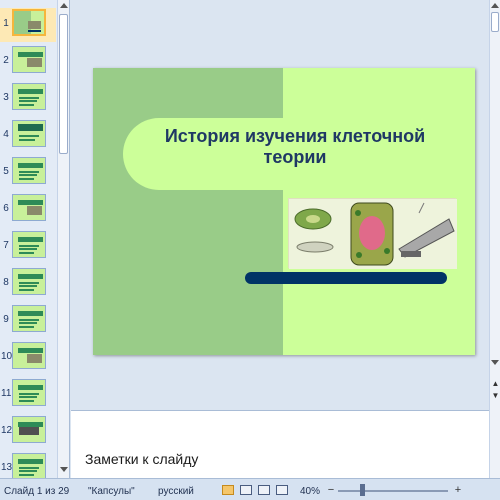 Image resolution: width=500 pixels, height=500 pixels. I want to click on slide-sorter-view-icon, so click(246, 490).